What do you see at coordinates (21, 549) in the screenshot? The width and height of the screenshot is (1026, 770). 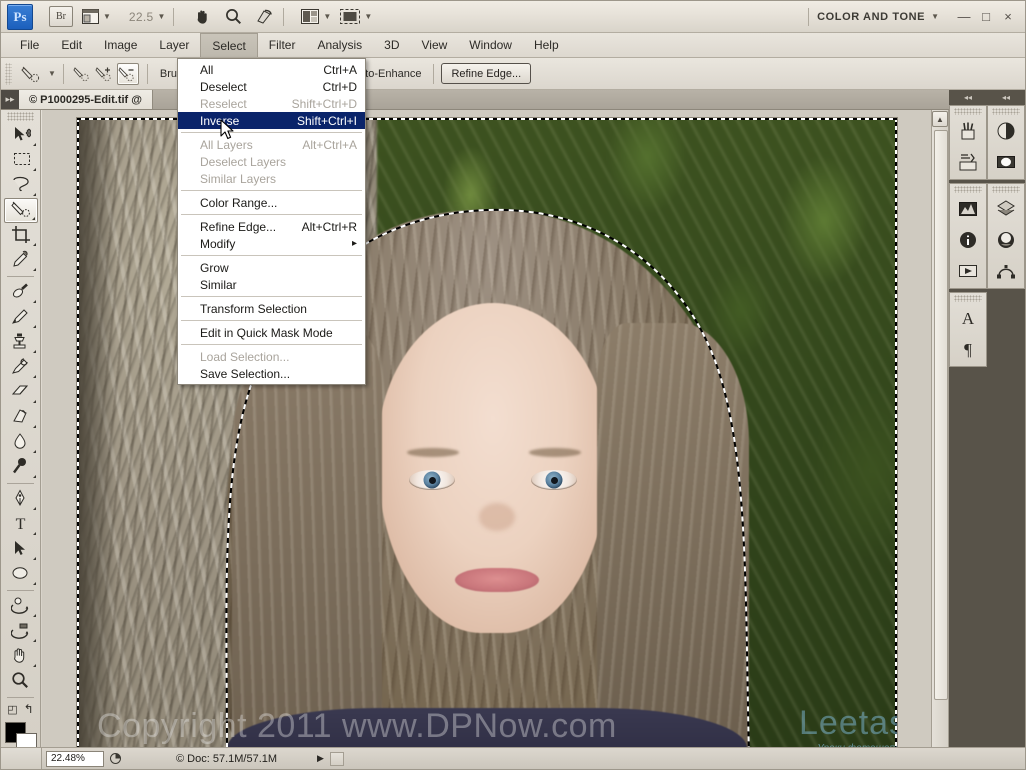 I see `path-selection-tool` at bounding box center [21, 549].